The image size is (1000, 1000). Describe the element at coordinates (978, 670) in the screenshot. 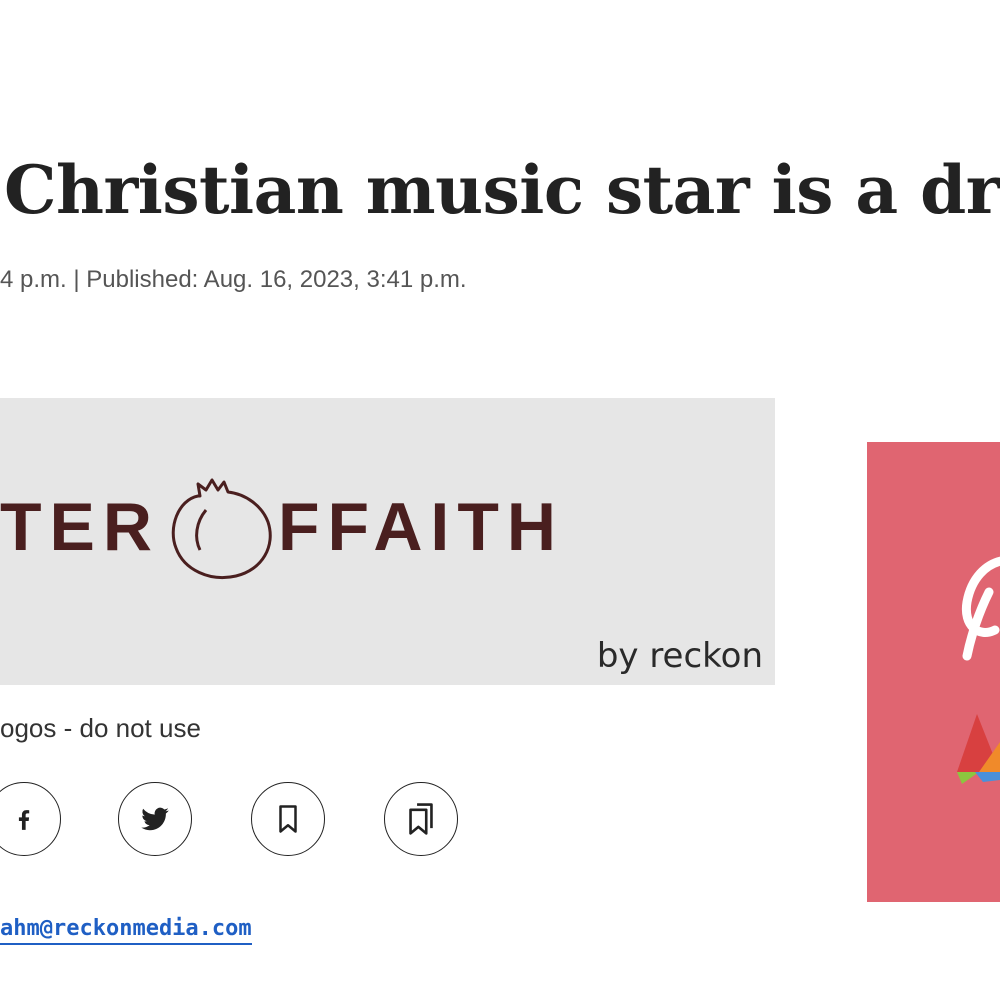

I see `ad-artwork` at that location.